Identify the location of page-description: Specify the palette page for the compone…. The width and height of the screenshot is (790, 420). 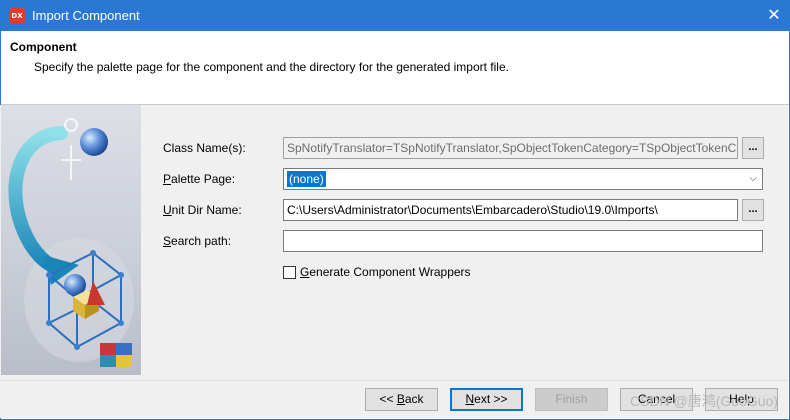
(271, 67).